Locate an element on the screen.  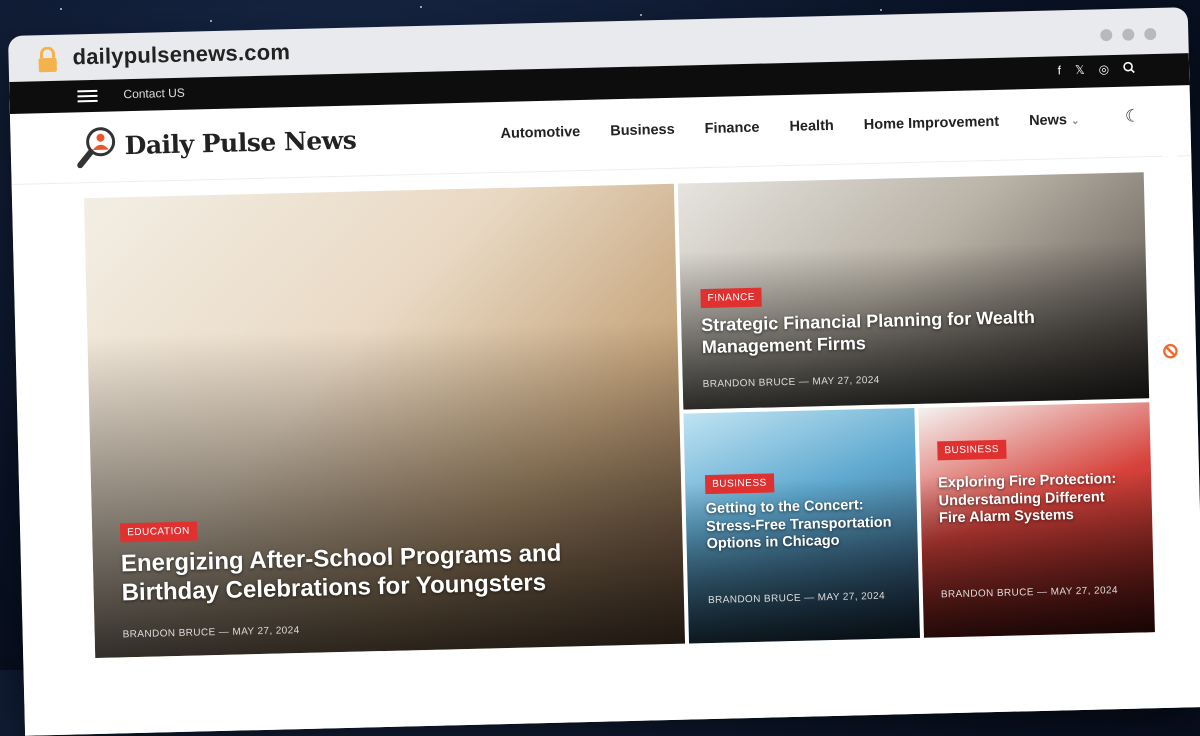
nav-news: News ⌄ is located at coordinates (1054, 120).